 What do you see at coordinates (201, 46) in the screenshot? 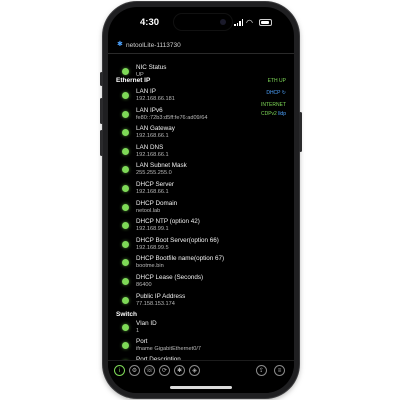
I see `device-header: ✱ netoolLite-1113730` at bounding box center [201, 46].